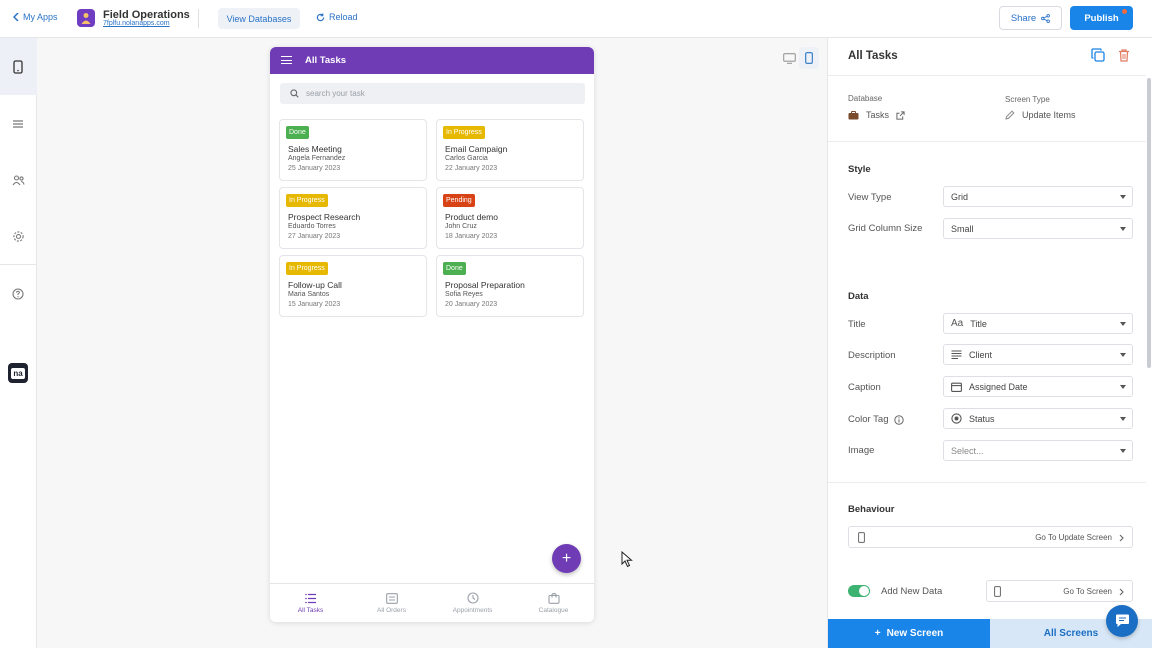  I want to click on title-field-label: Title, so click(857, 324).